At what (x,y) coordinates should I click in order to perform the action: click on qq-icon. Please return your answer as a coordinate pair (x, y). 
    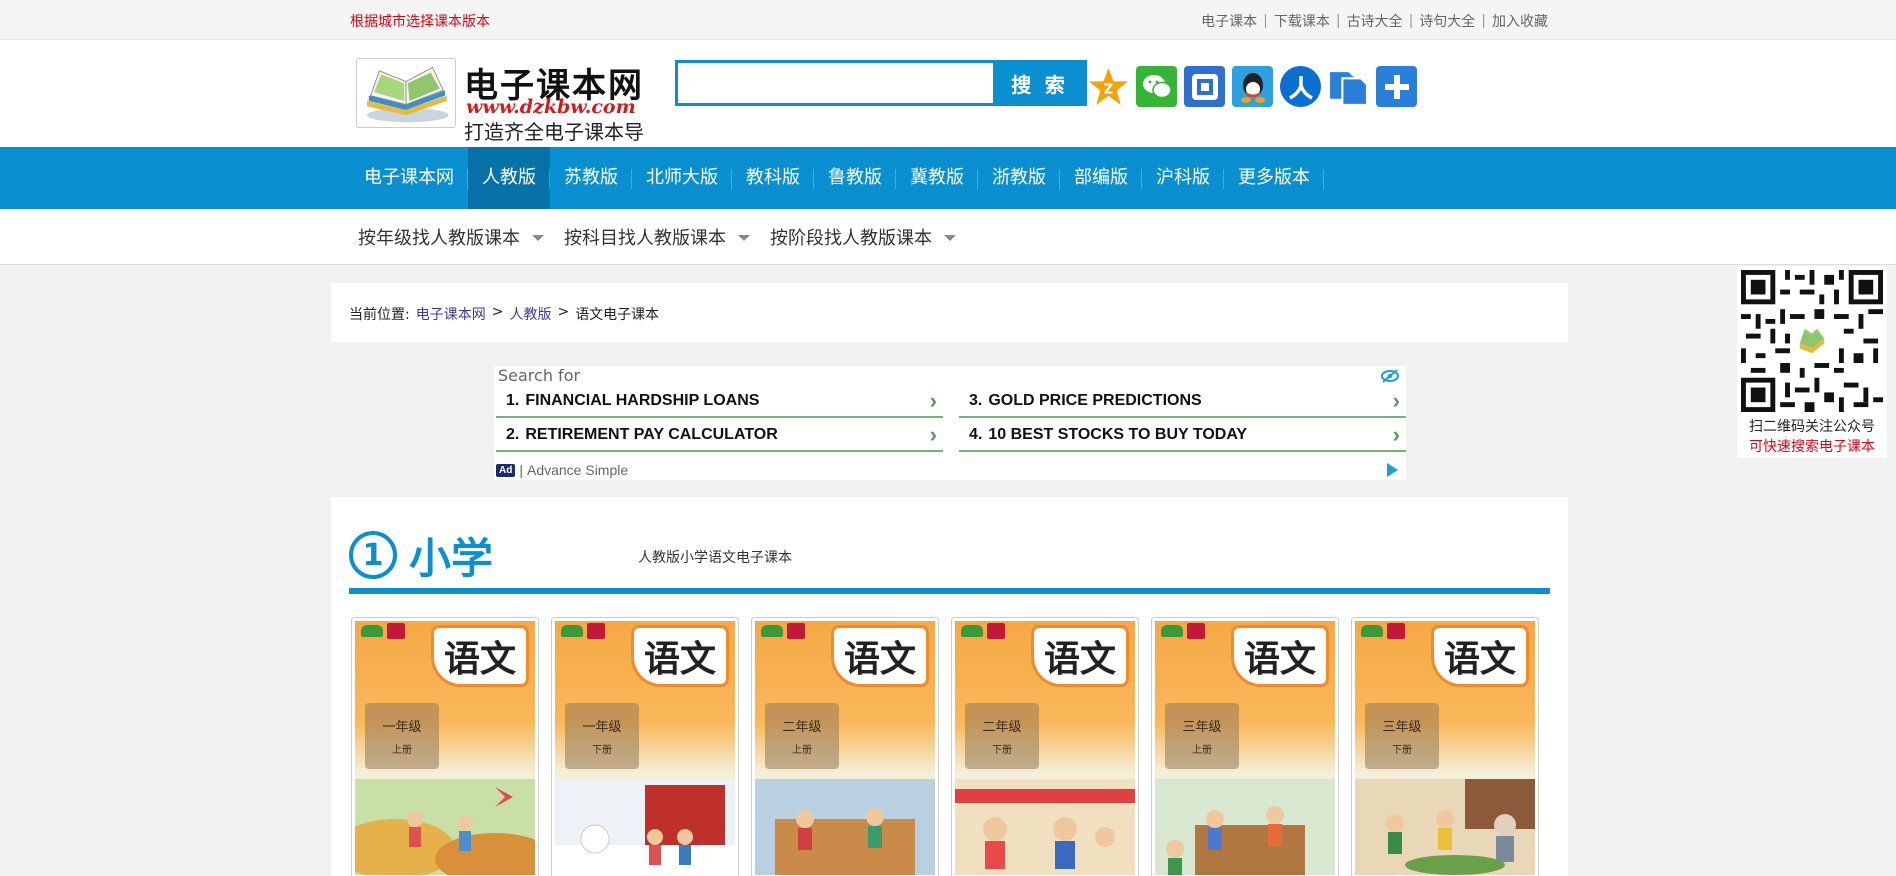
    Looking at the image, I should click on (1252, 86).